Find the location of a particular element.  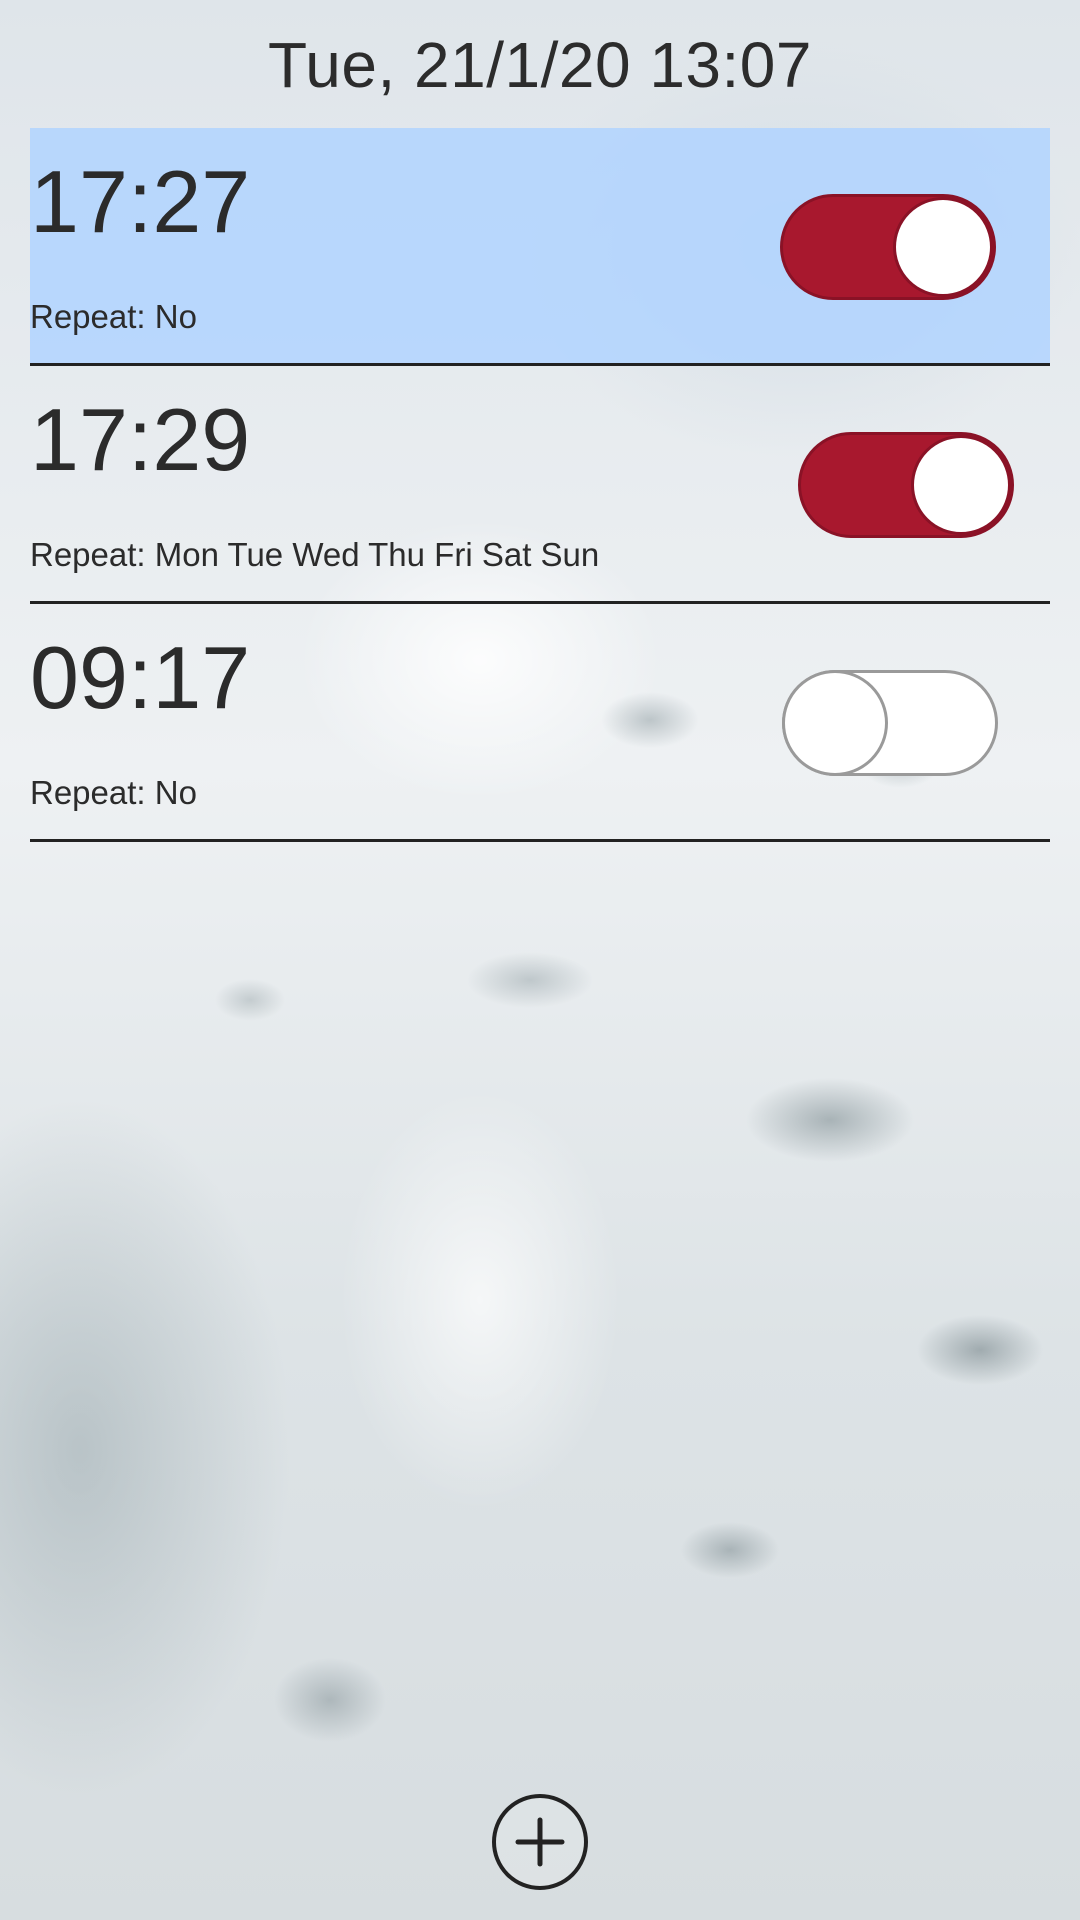

plus-circle-icon is located at coordinates (540, 1842).